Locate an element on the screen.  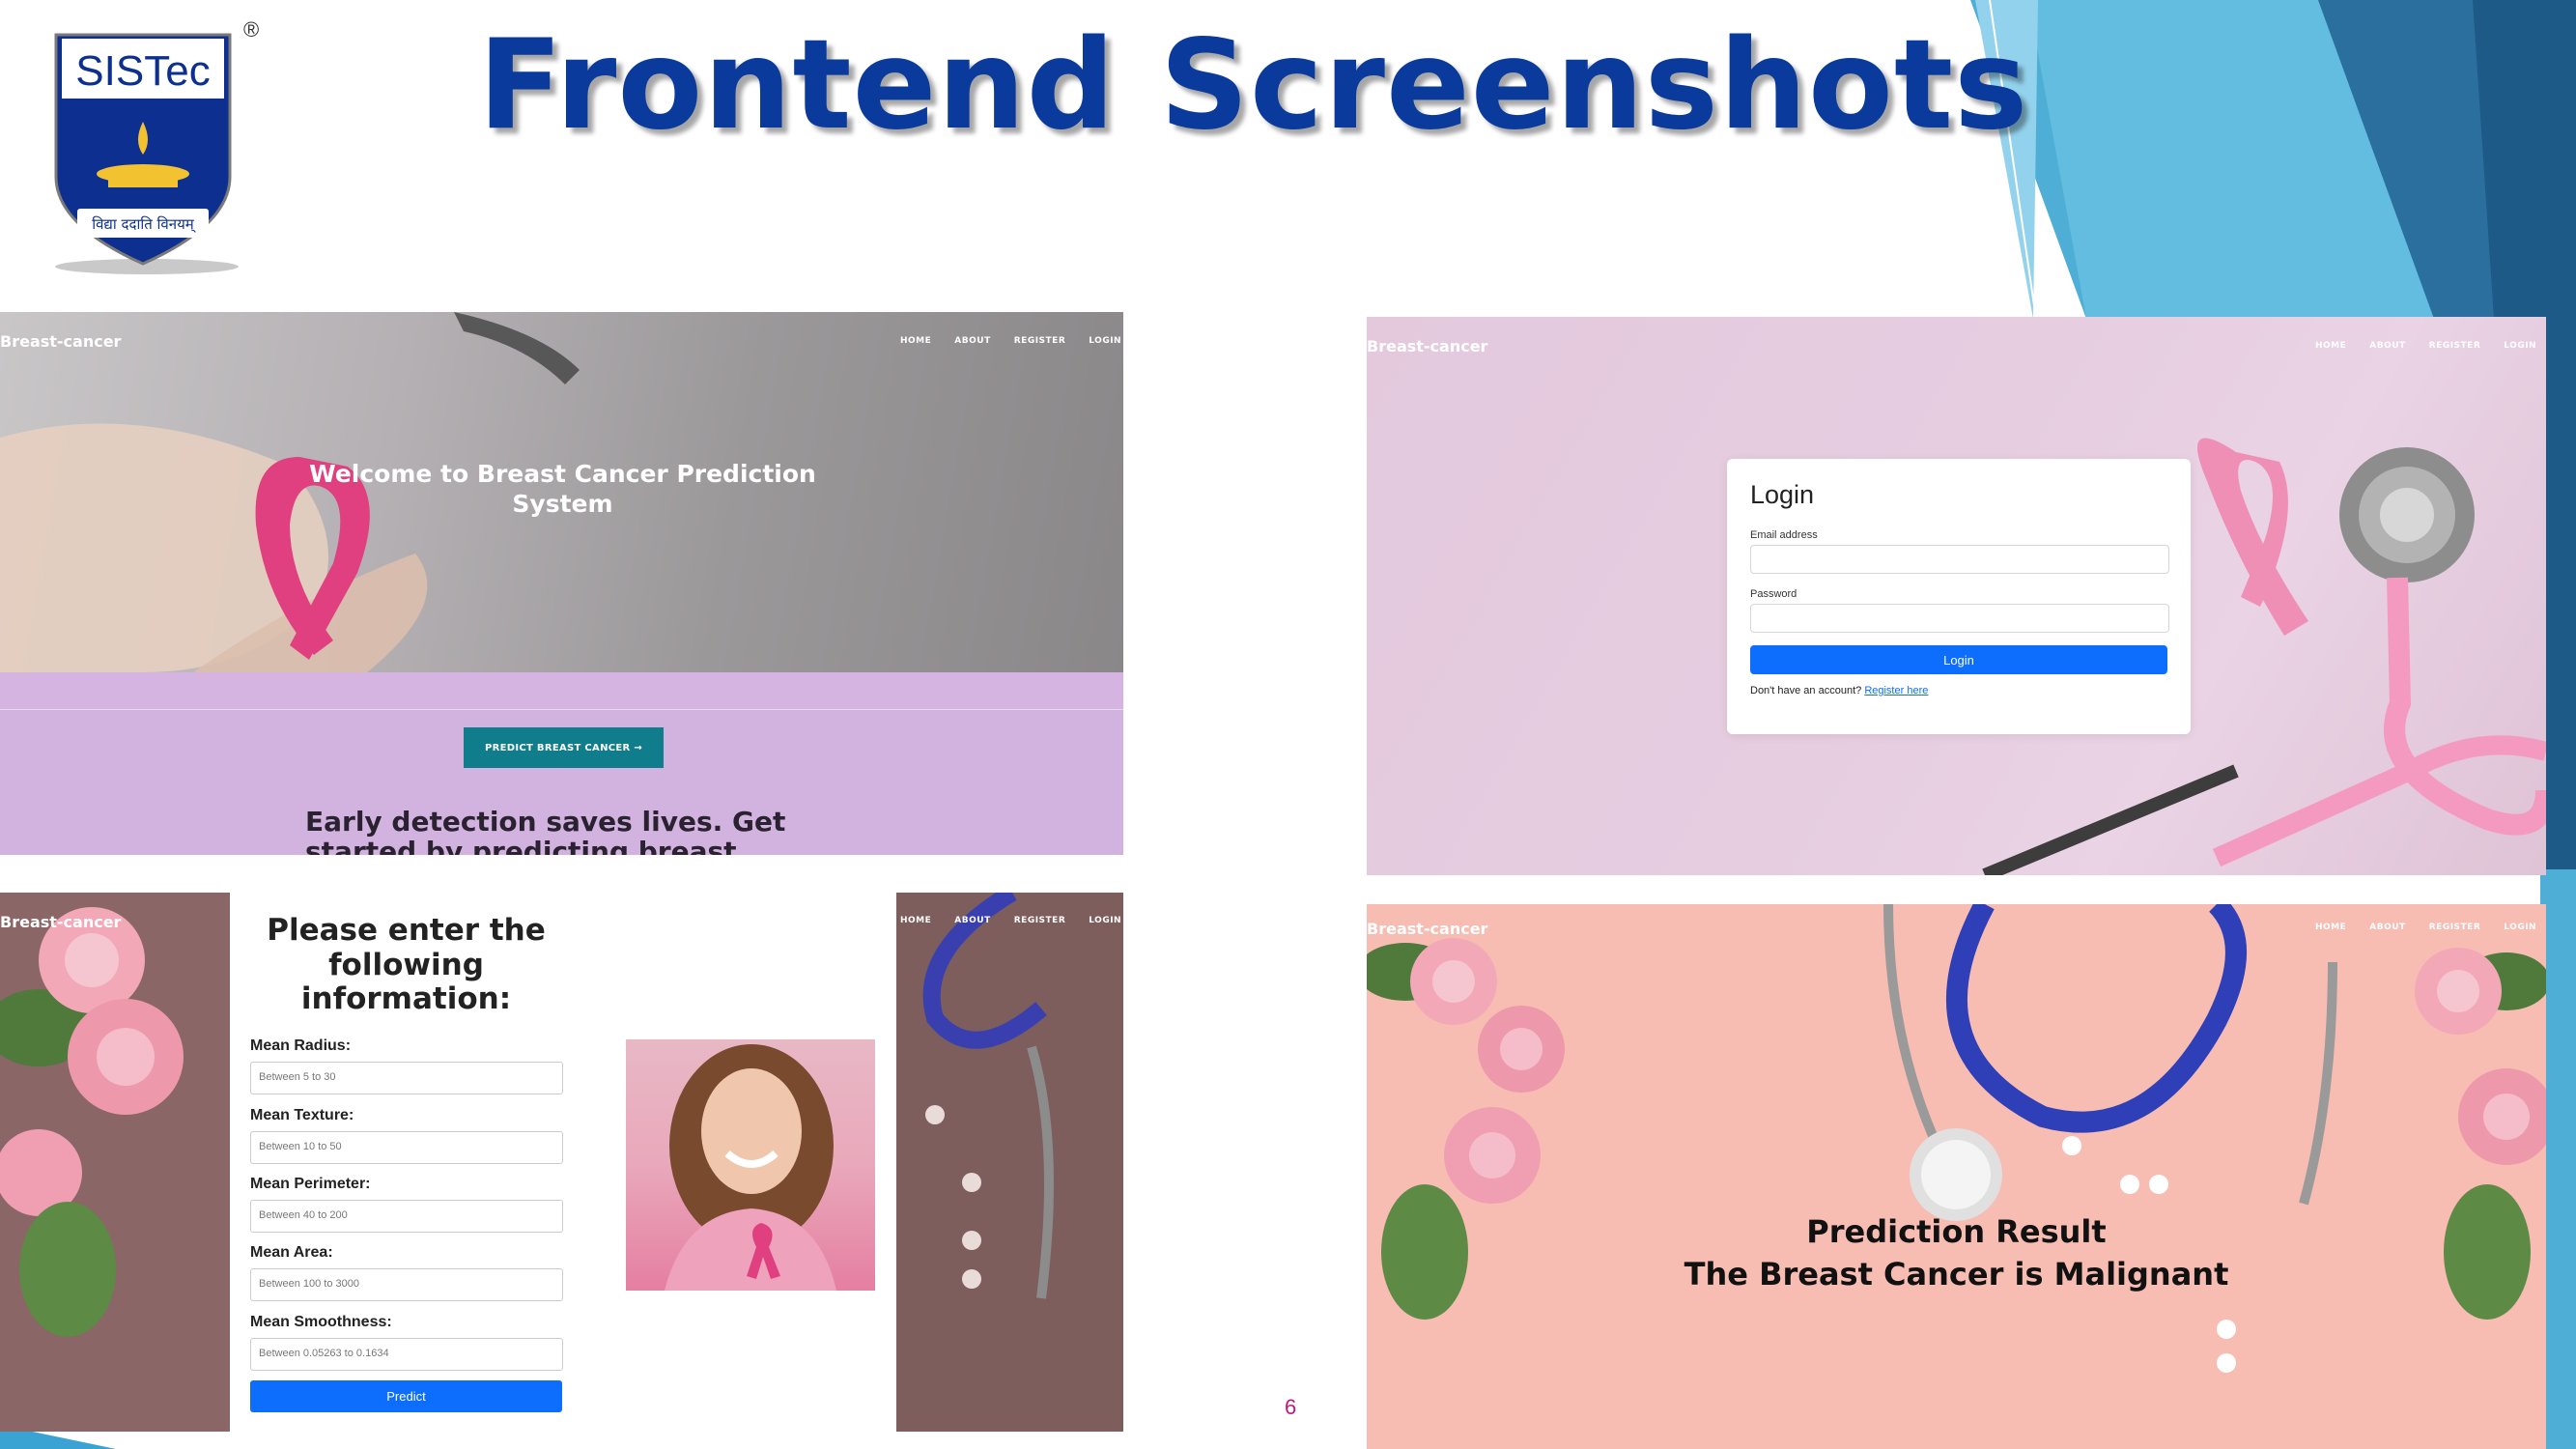
roses-photo-left is located at coordinates (92, 1122).